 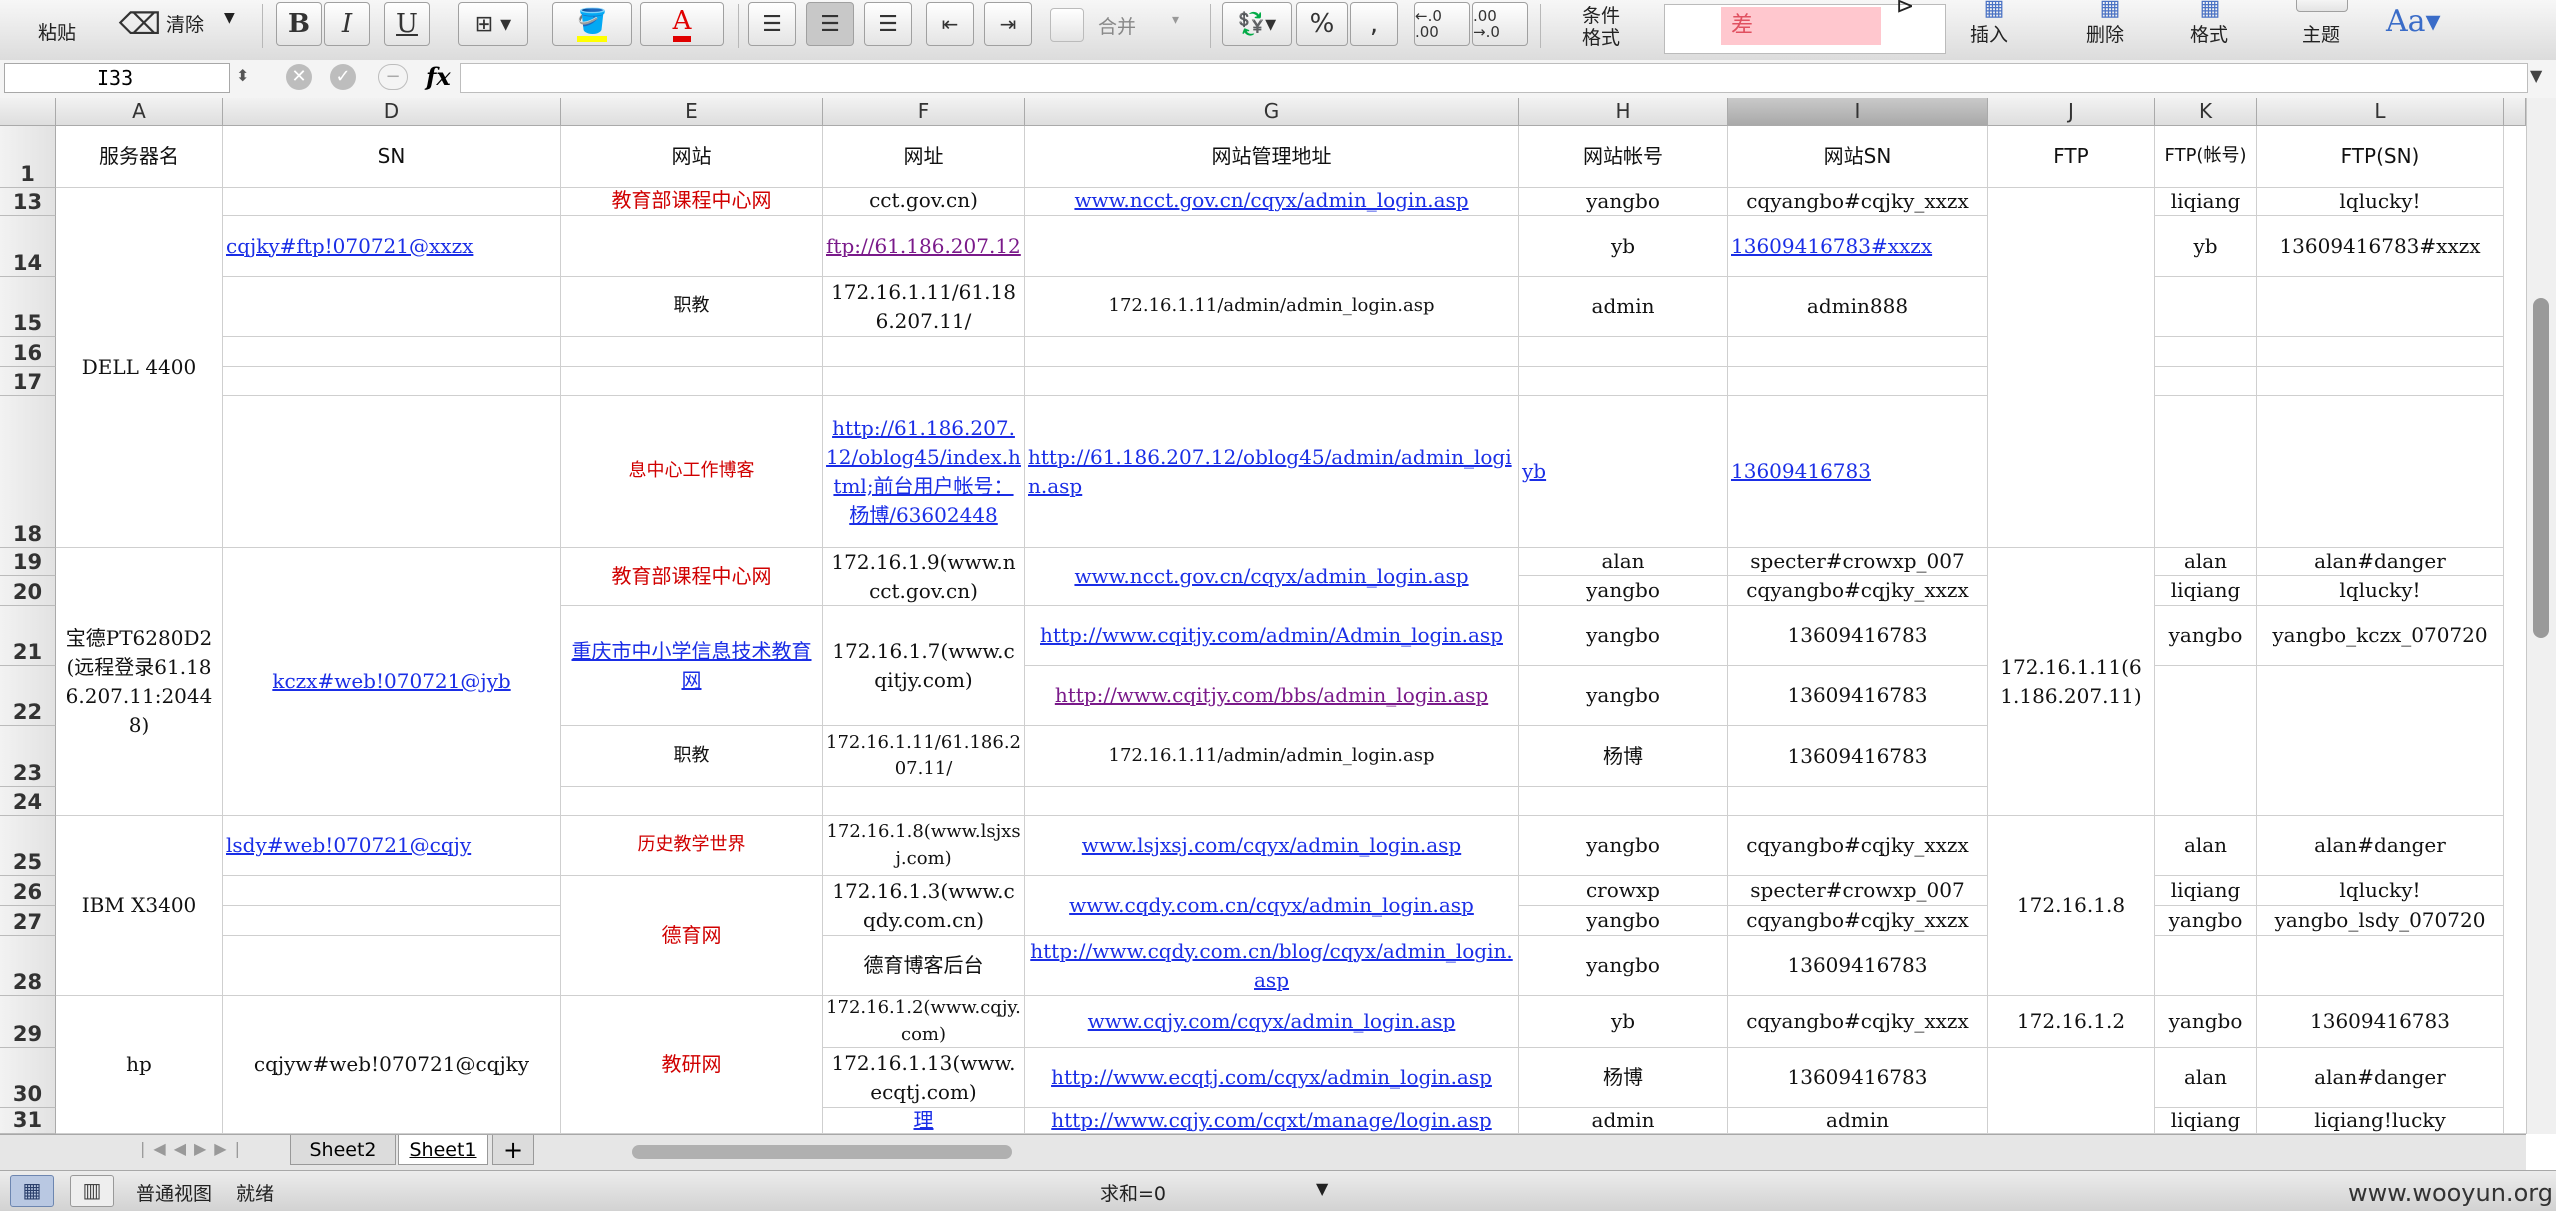 I want to click on url-cell: 理, so click(x=924, y=1121).